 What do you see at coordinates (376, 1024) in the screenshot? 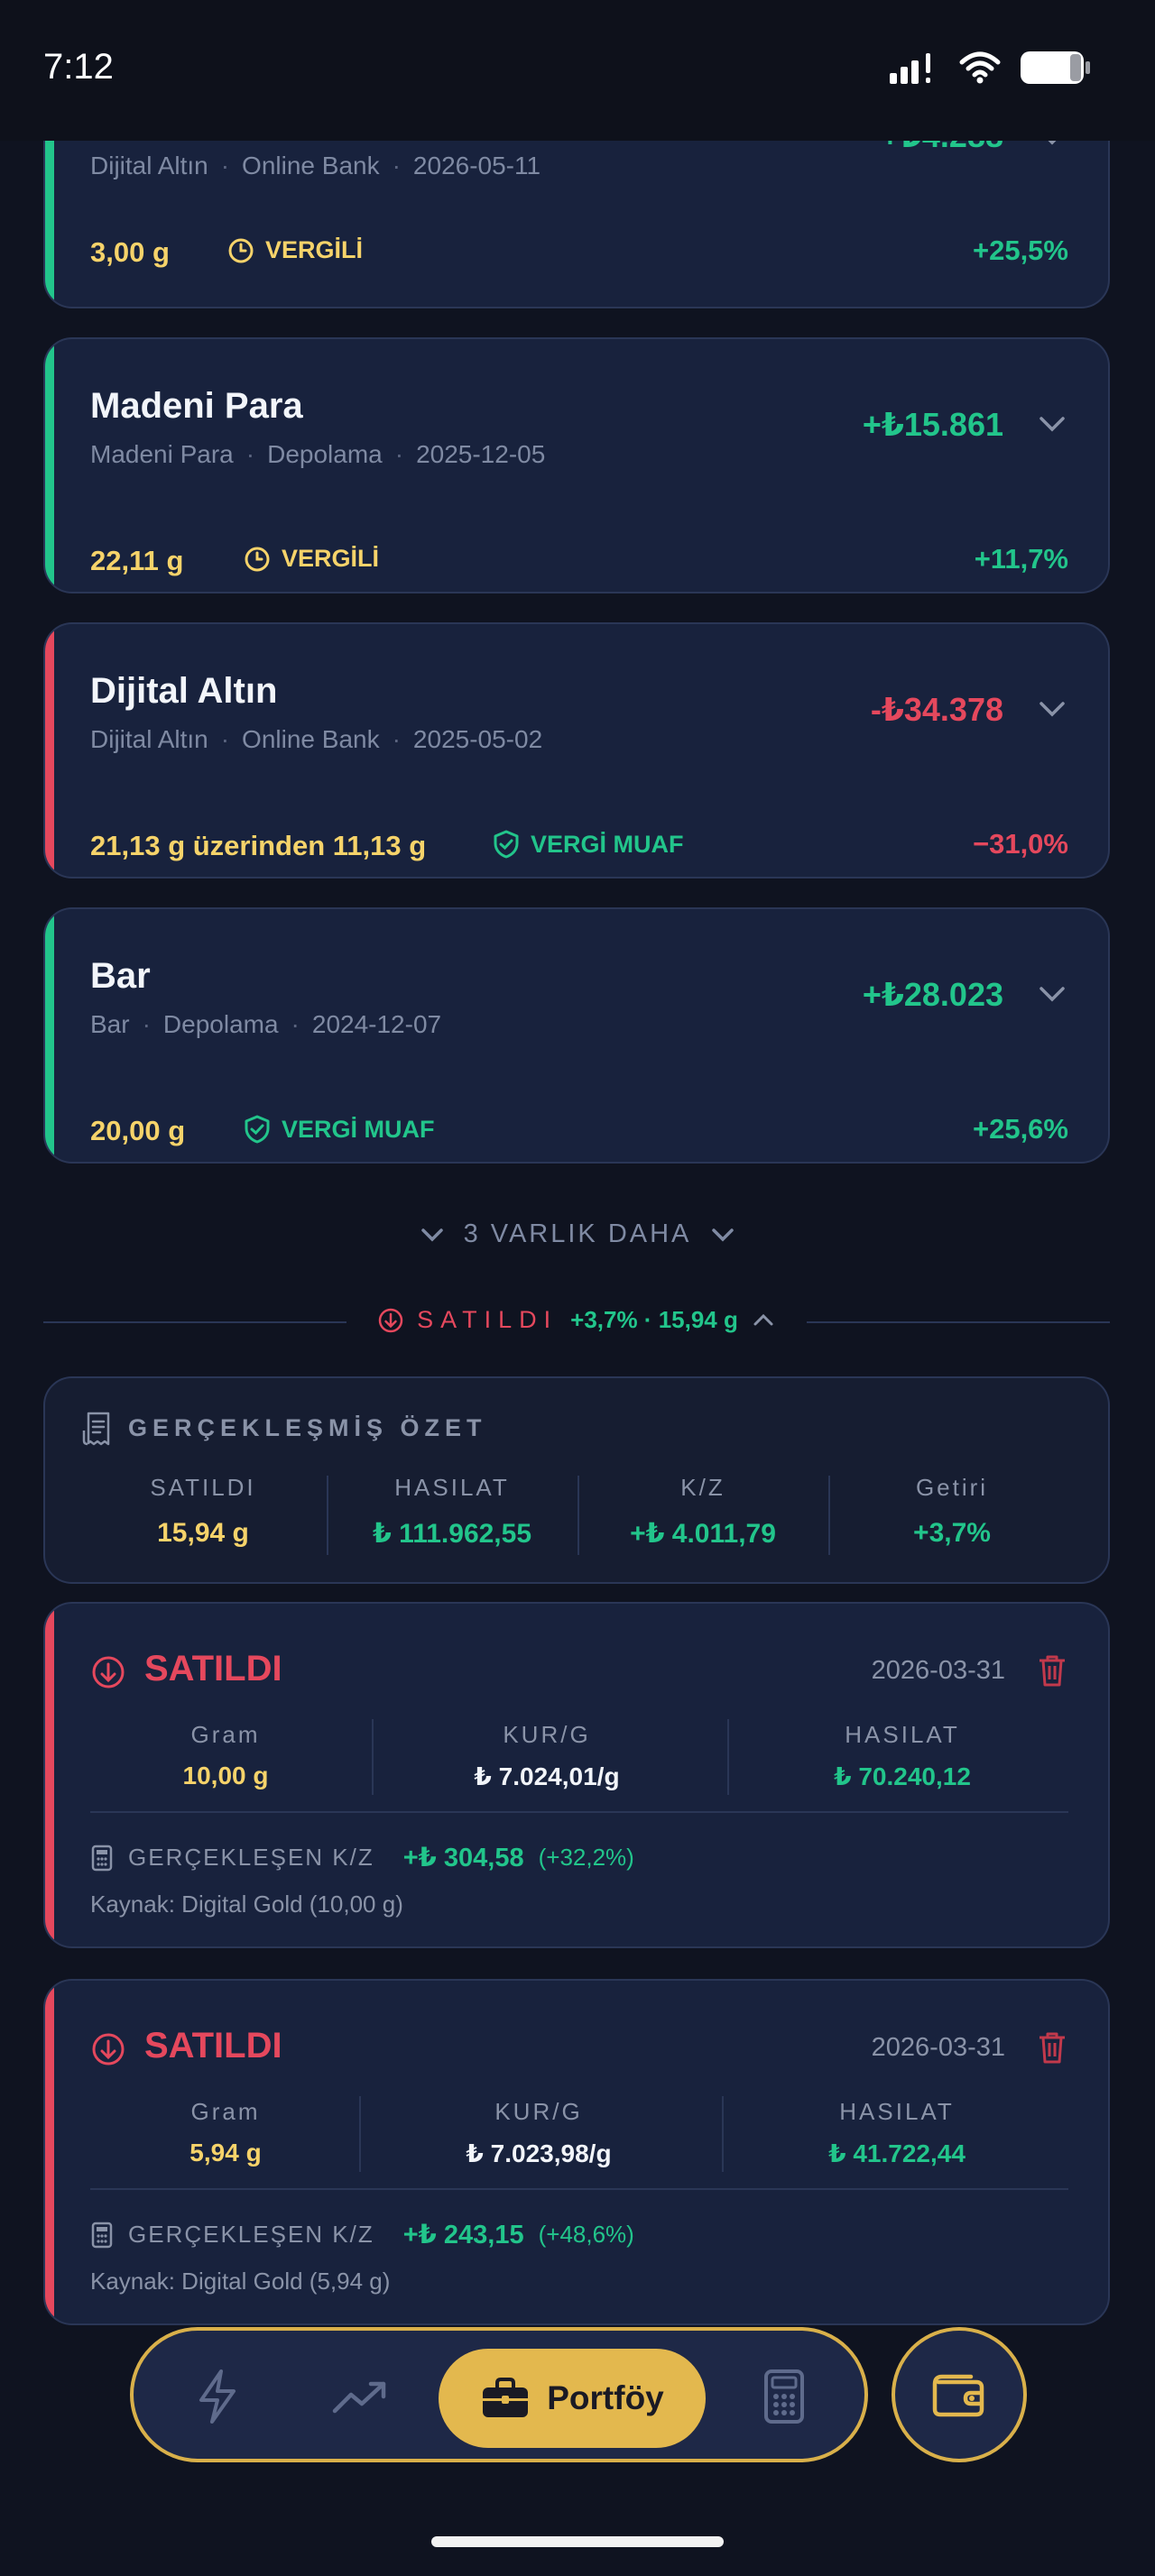
I see `holding-date: 2024-12-07` at bounding box center [376, 1024].